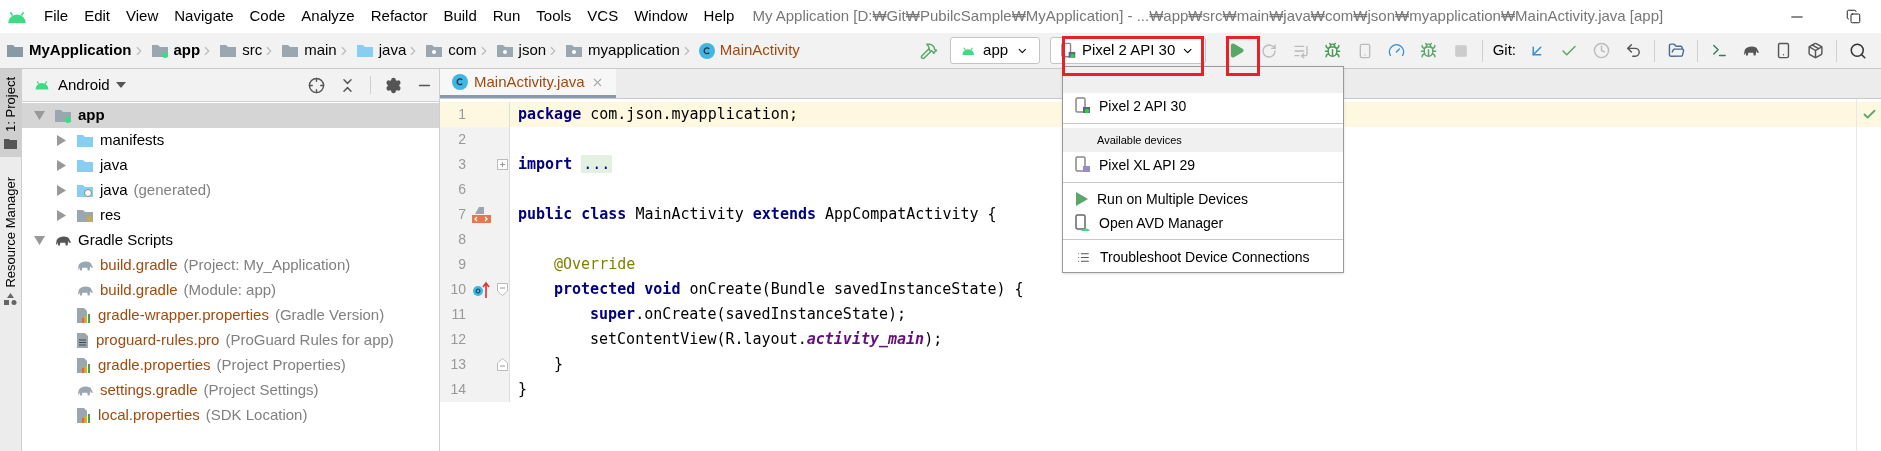 The image size is (1881, 451). What do you see at coordinates (172, 190) in the screenshot?
I see `tree-item-hint: (generated)` at bounding box center [172, 190].